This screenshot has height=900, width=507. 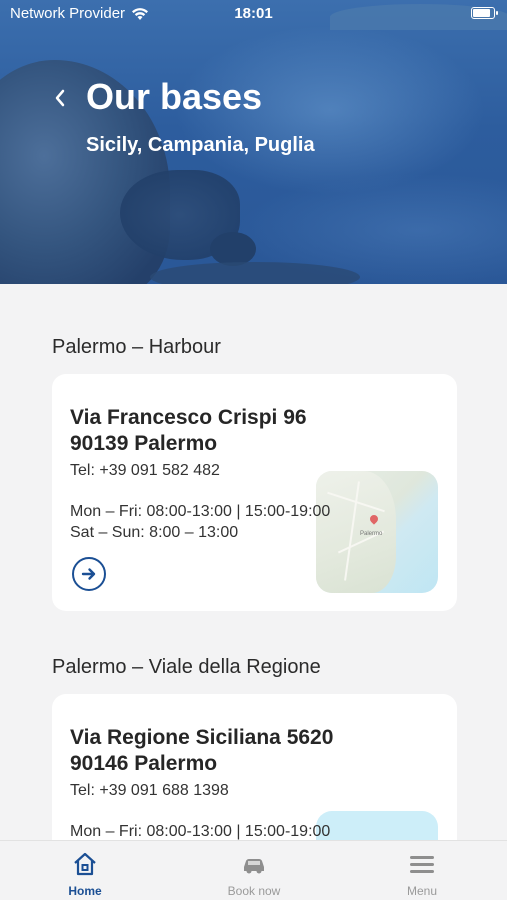 I want to click on hours-weekend: Sat – Sun: 8:00 – 13:00, so click(x=154, y=532).